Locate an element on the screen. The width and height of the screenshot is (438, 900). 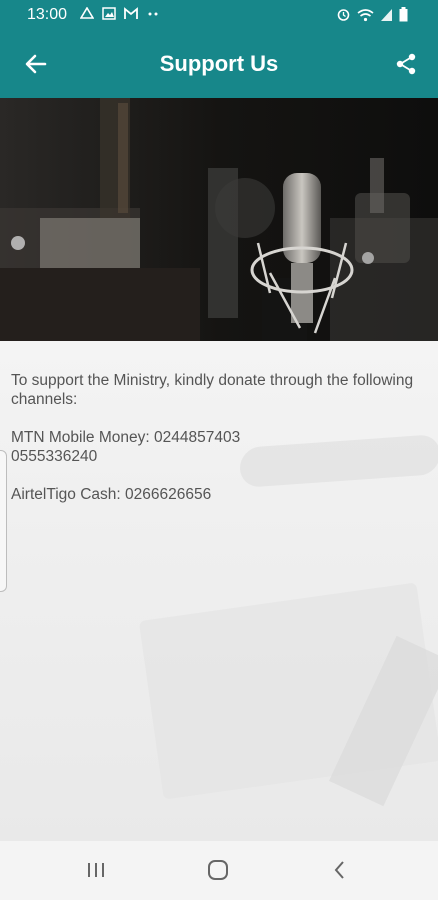
wifi-icon is located at coordinates (365, 16).